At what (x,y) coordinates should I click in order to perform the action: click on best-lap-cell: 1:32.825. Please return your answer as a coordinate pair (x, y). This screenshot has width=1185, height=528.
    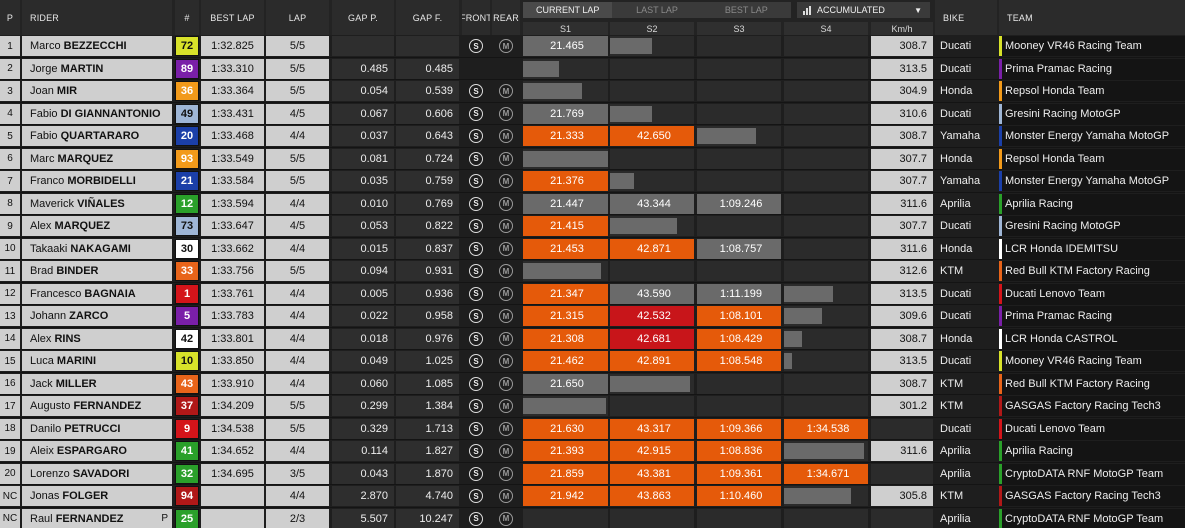
    Looking at the image, I should click on (232, 46).